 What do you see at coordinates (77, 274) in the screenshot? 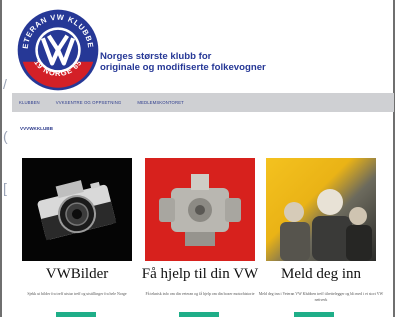
I see `card-title: VWBilder` at bounding box center [77, 274].